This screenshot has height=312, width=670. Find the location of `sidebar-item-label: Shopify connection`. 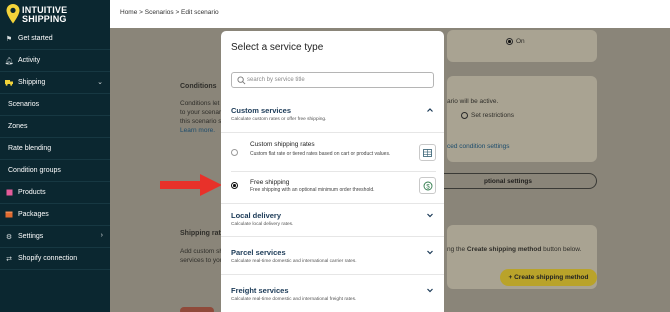

sidebar-item-label: Shopify connection is located at coordinates (48, 258).